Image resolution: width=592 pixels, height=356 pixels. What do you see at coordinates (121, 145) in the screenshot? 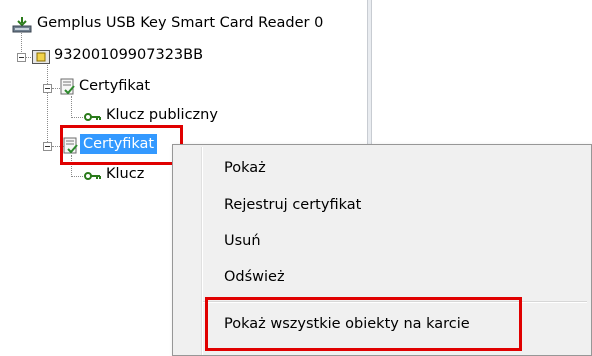
I see `highlight-box-certificate` at bounding box center [121, 145].